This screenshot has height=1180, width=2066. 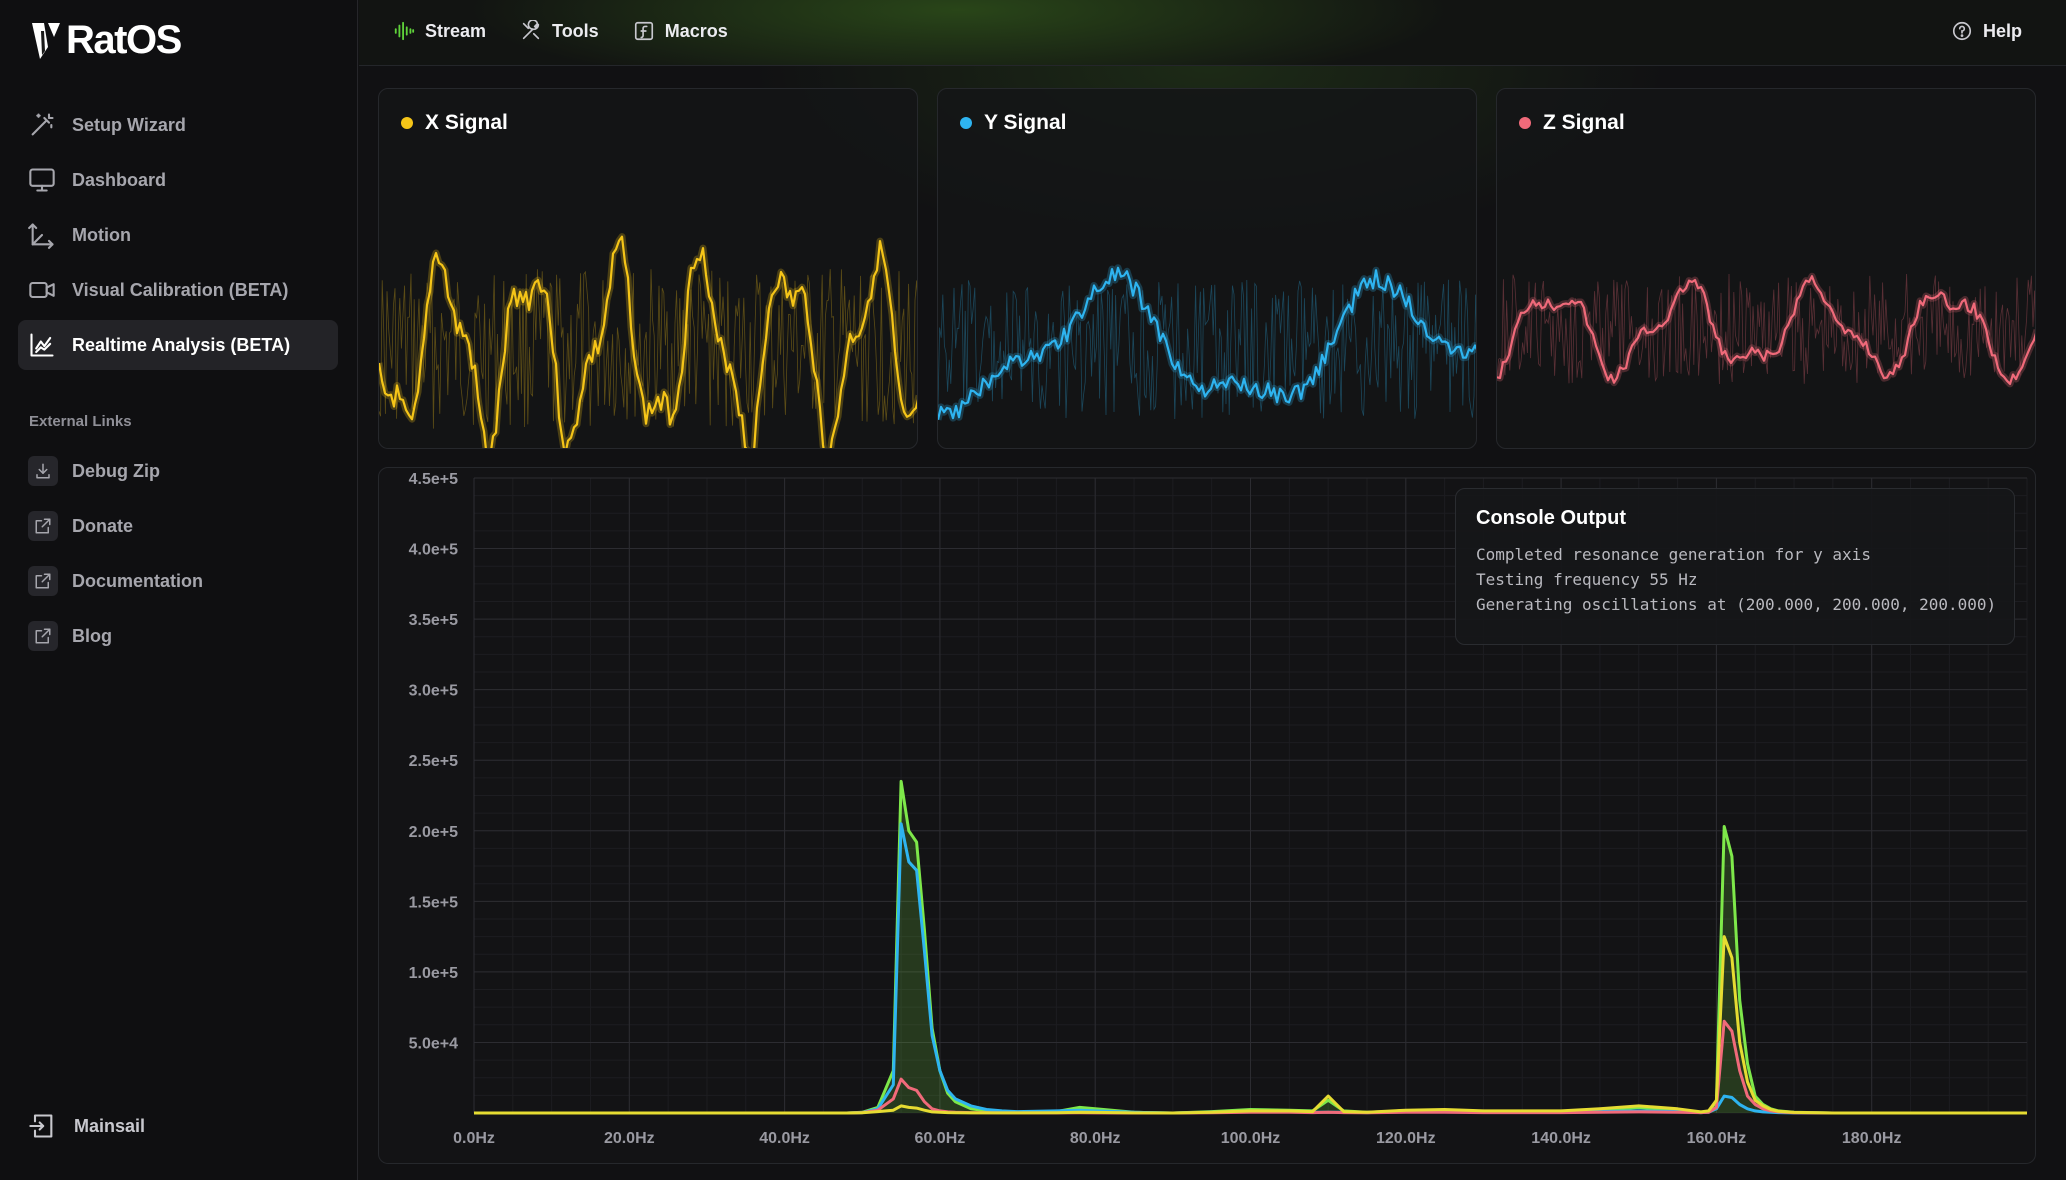 I want to click on y-tick-label: 5.0e+4, so click(x=433, y=1043).